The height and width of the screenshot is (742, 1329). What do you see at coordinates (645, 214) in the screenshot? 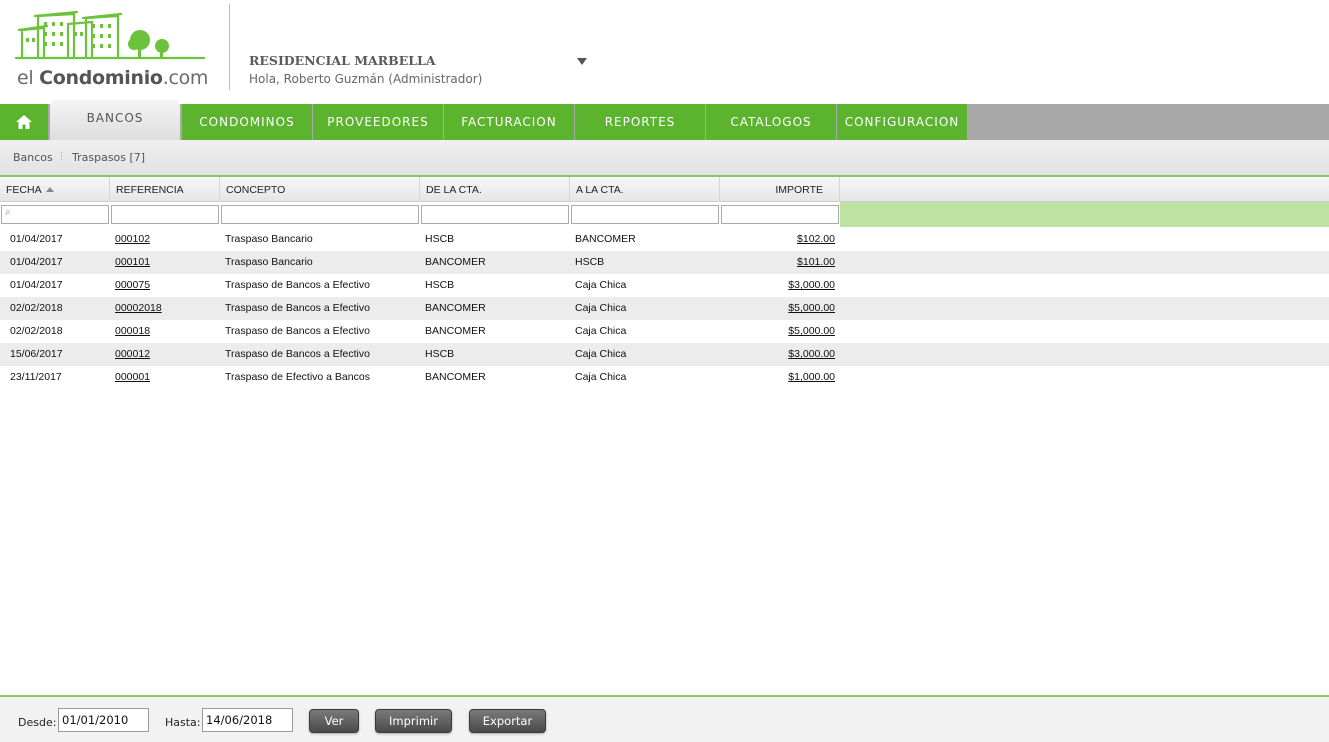
I see `filter-a-la-cta-input` at bounding box center [645, 214].